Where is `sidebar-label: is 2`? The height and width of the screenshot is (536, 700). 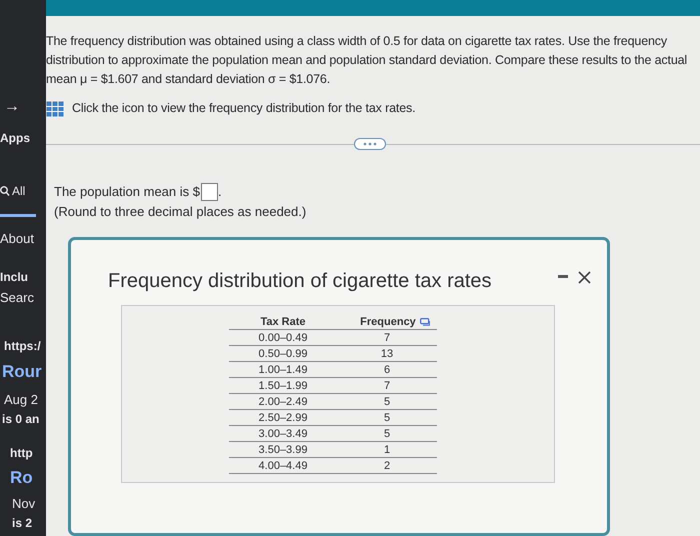
sidebar-label: is 2 is located at coordinates (22, 523).